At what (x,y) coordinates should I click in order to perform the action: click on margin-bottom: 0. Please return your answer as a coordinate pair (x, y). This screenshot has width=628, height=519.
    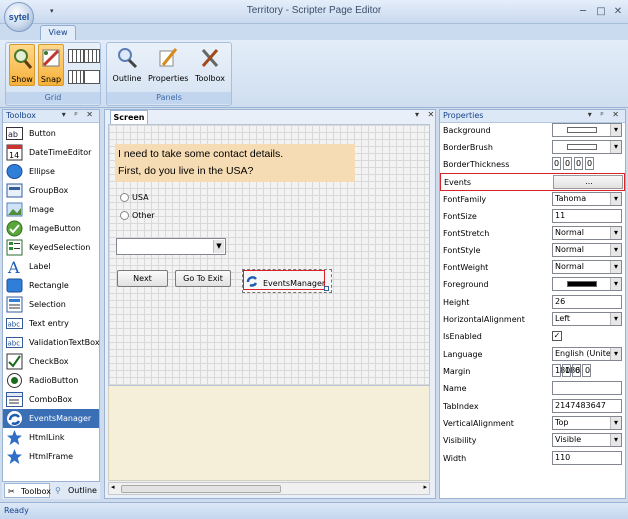
    Looking at the image, I should click on (586, 370).